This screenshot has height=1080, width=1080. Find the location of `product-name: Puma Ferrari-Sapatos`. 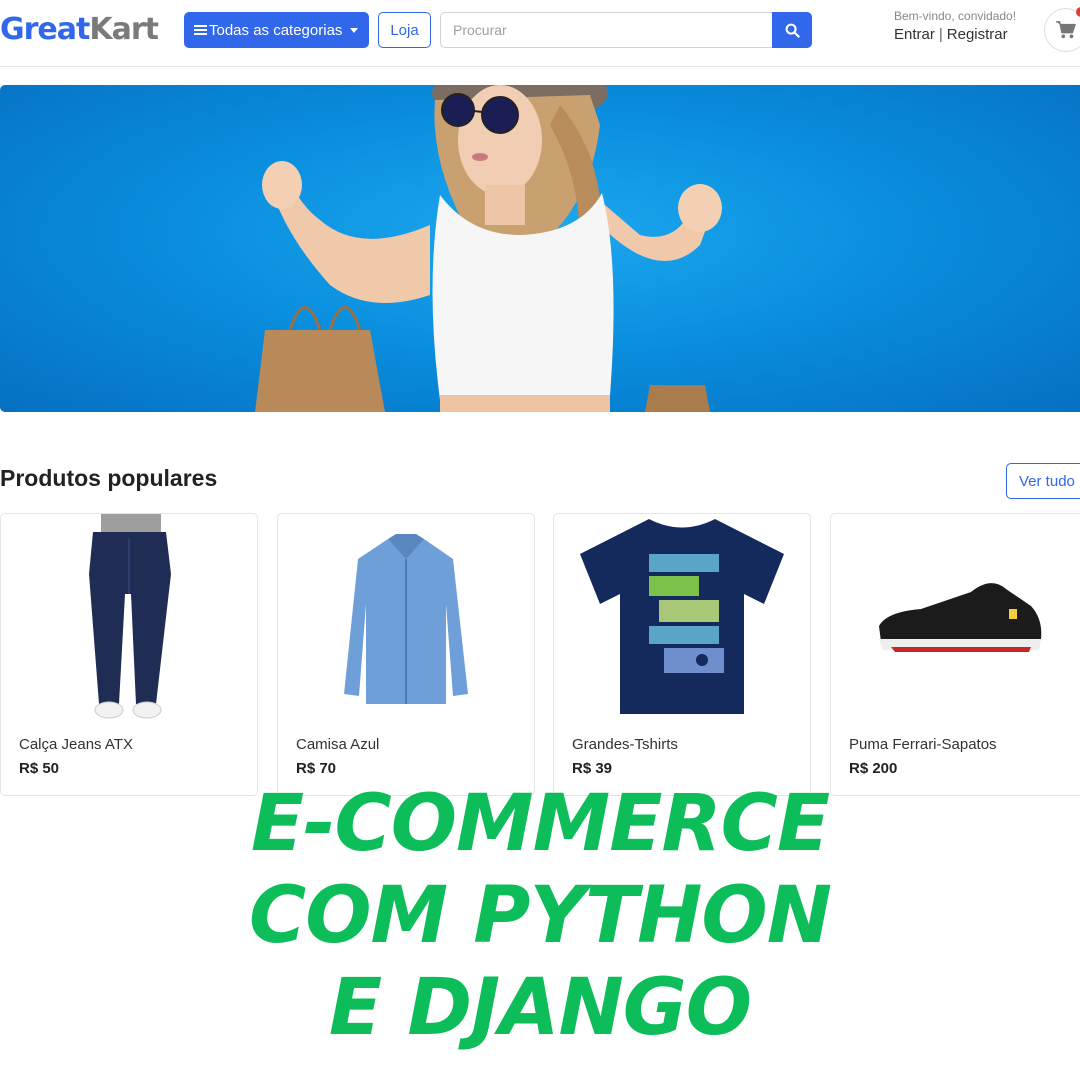

product-name: Puma Ferrari-Sapatos is located at coordinates (923, 744).